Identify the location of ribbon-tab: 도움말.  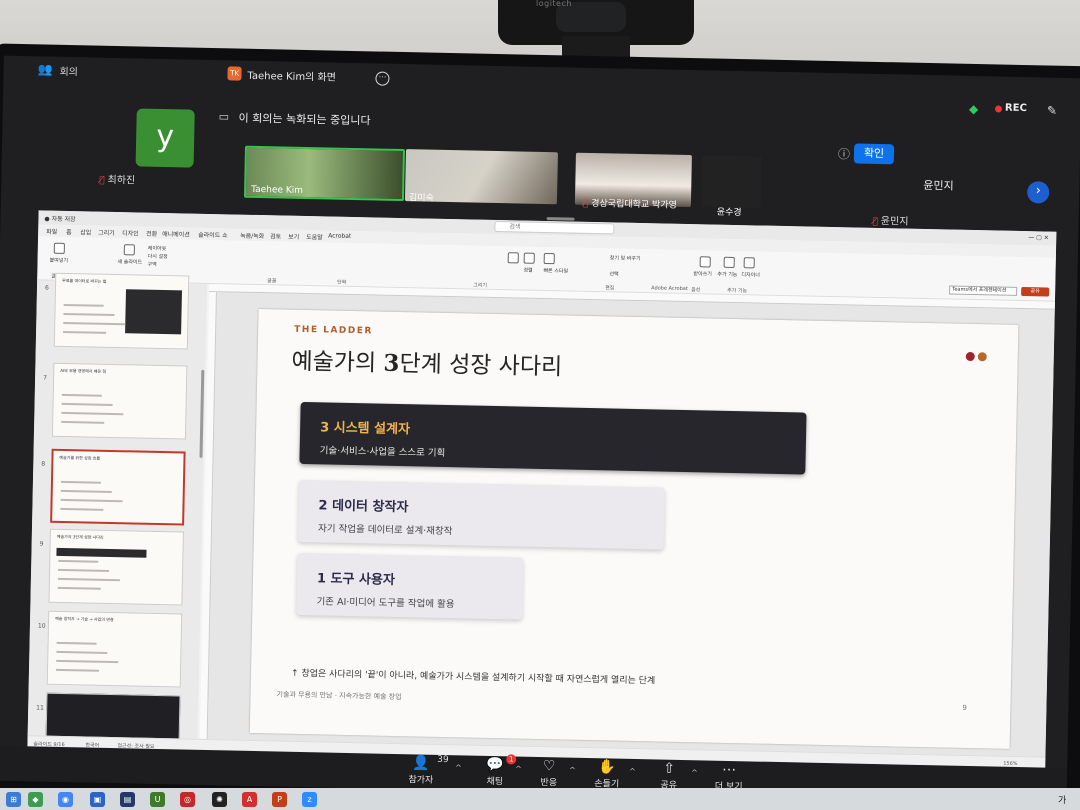
(314, 236).